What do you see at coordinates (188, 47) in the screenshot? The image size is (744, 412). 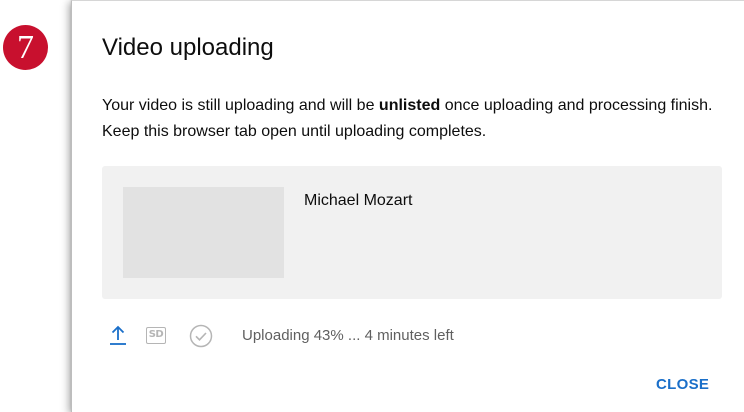 I see `dialog-title: Video uploading` at bounding box center [188, 47].